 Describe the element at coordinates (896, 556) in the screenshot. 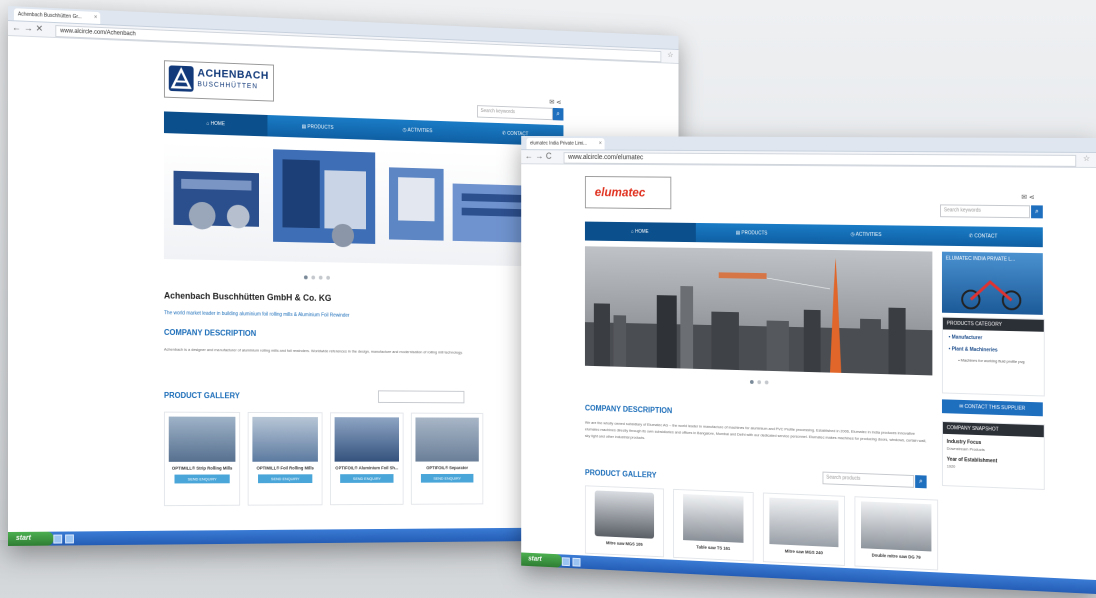

I see `product-name: Double mitre saw DG 79` at that location.